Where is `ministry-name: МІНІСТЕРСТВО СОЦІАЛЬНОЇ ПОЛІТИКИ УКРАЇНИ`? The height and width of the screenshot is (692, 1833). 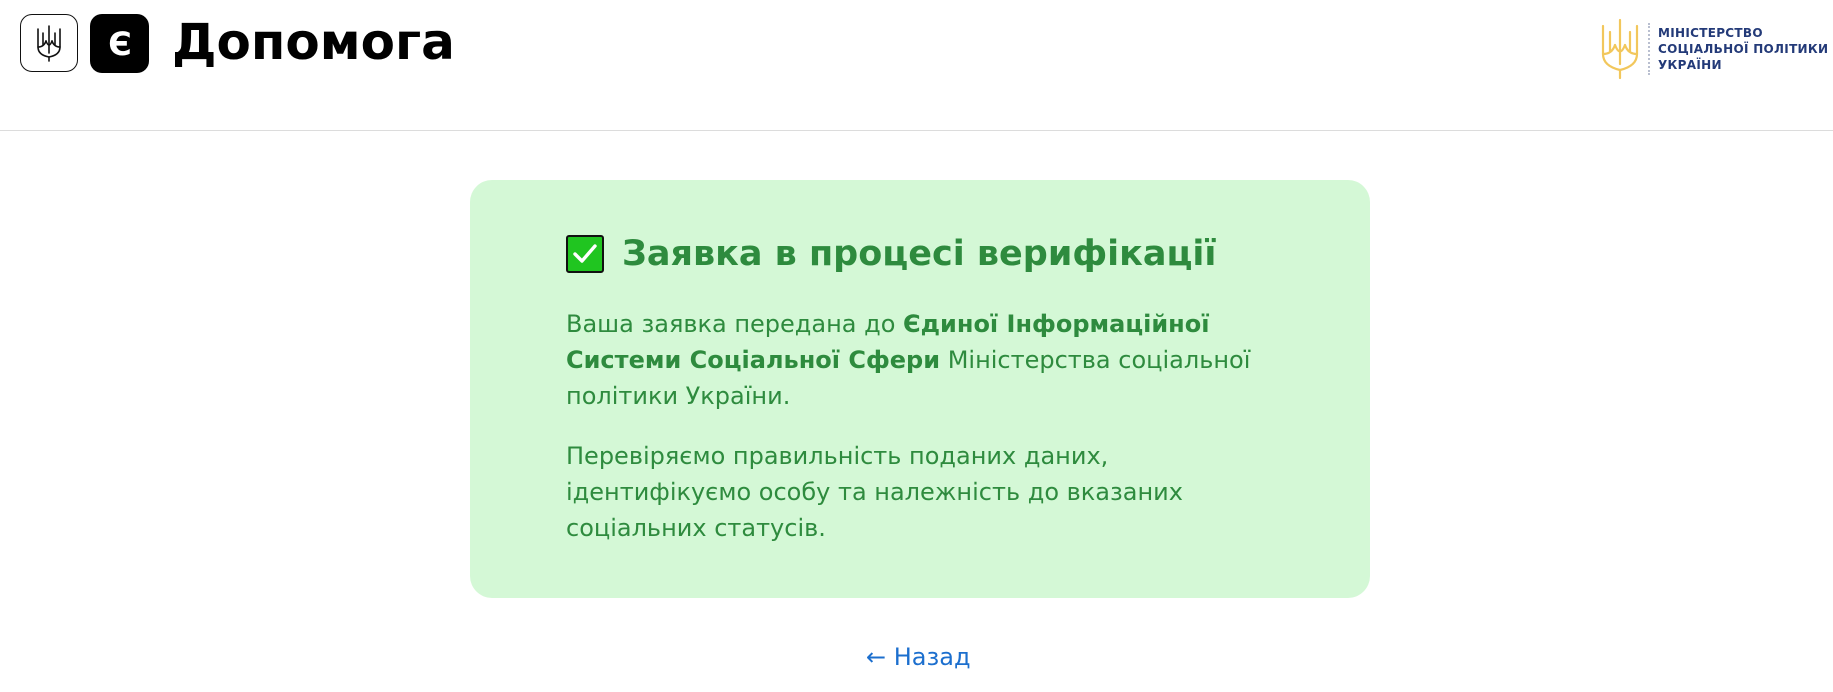 ministry-name: МІНІСТЕРСТВО СОЦІАЛЬНОЇ ПОЛІТИКИ УКРАЇНИ is located at coordinates (1743, 49).